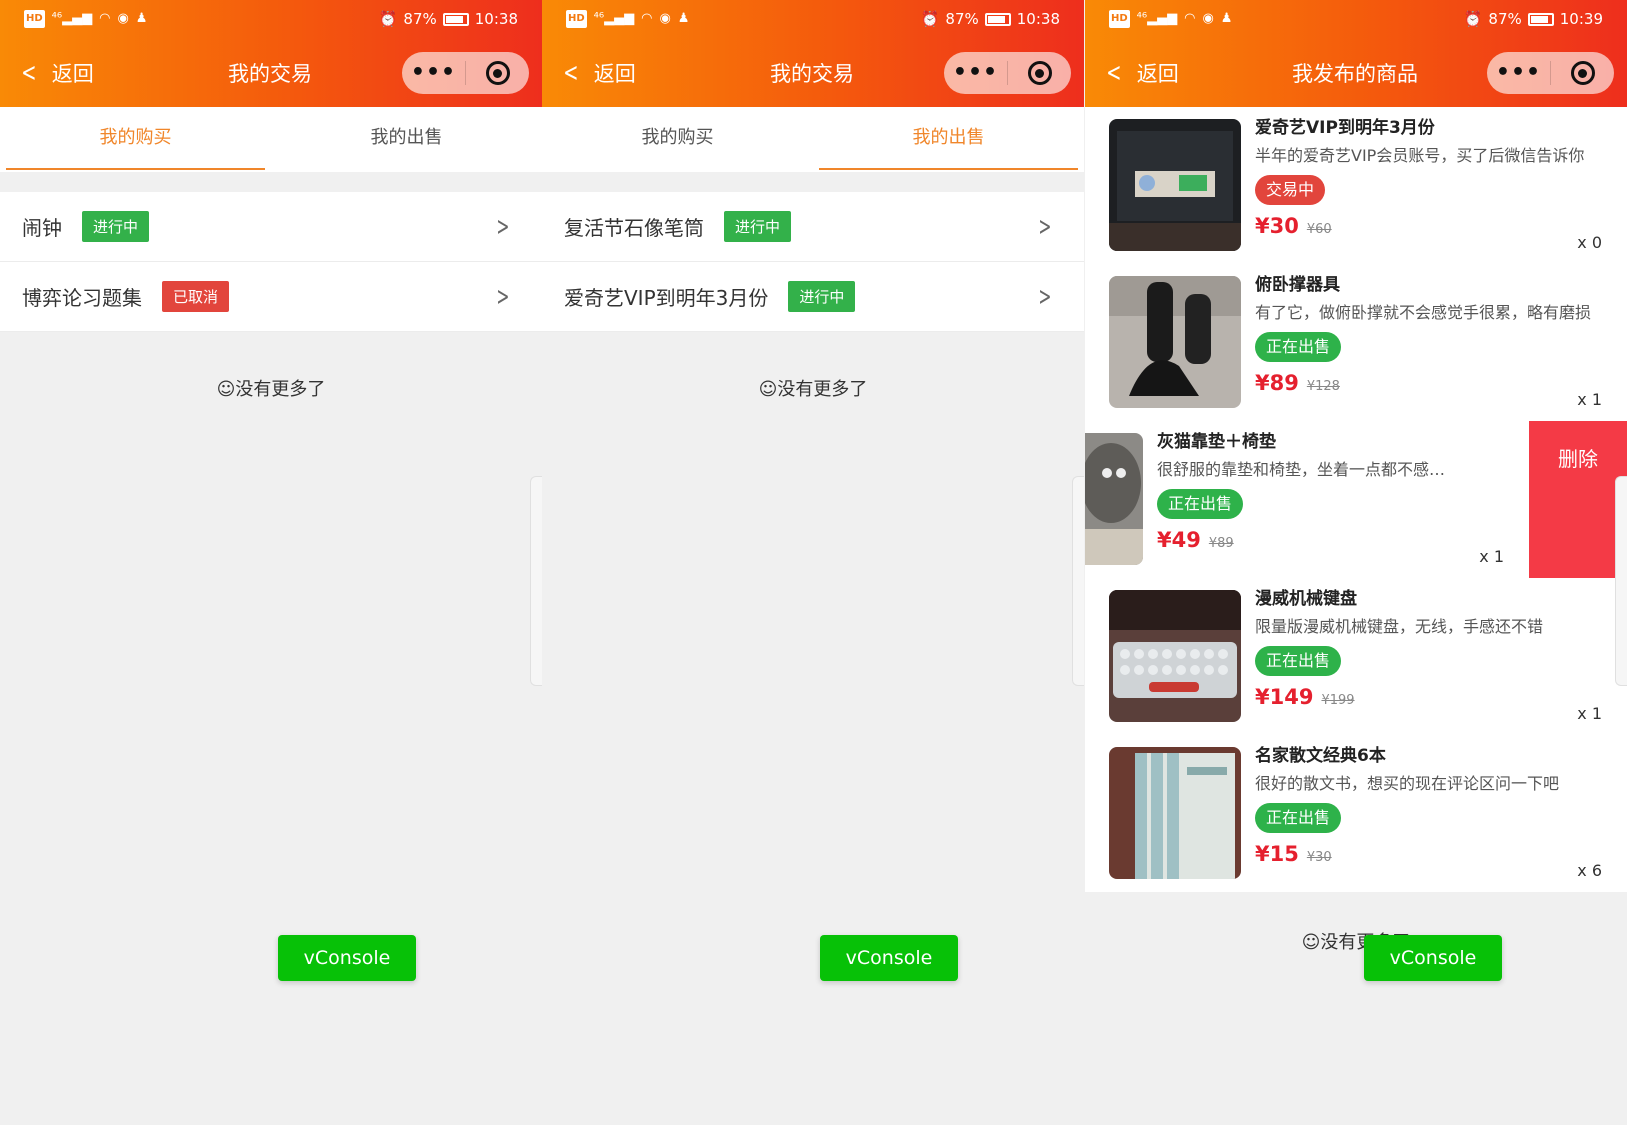 The image size is (1627, 1125). Describe the element at coordinates (42, 228) in the screenshot. I see `item-title: 闹钟` at that location.